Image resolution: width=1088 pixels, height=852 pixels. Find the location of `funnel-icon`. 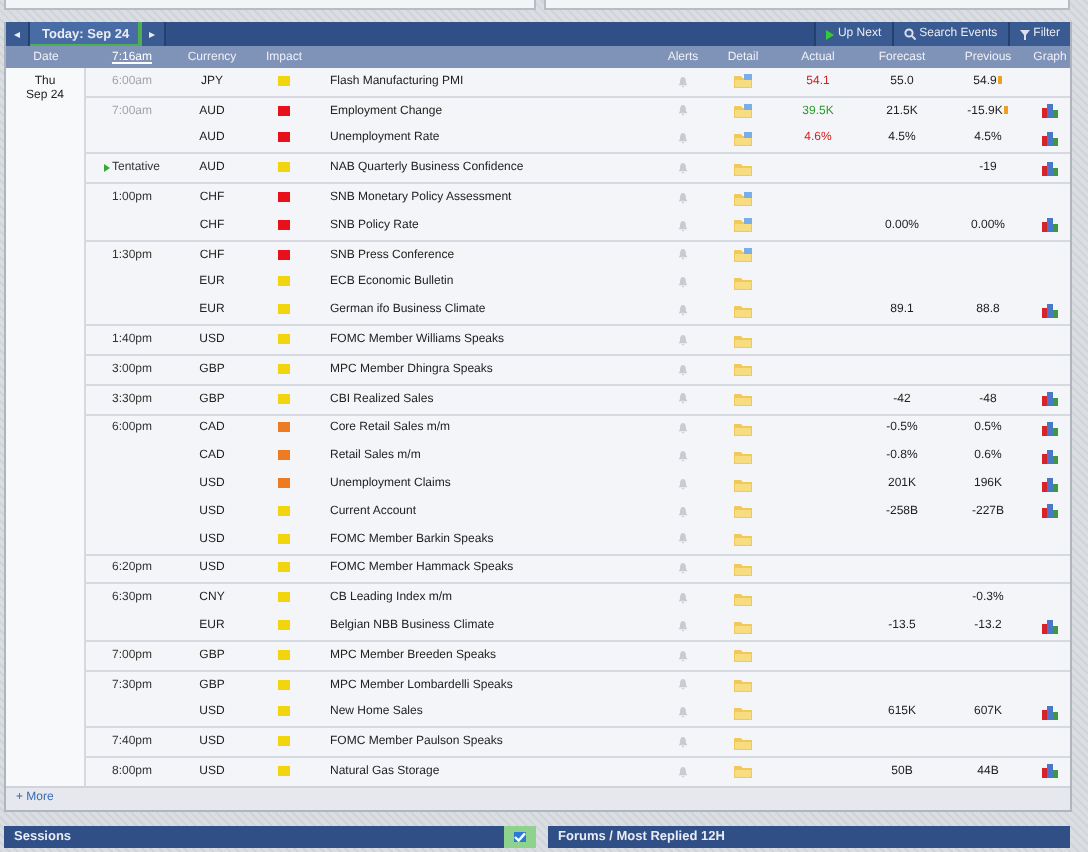

funnel-icon is located at coordinates (1024, 34).